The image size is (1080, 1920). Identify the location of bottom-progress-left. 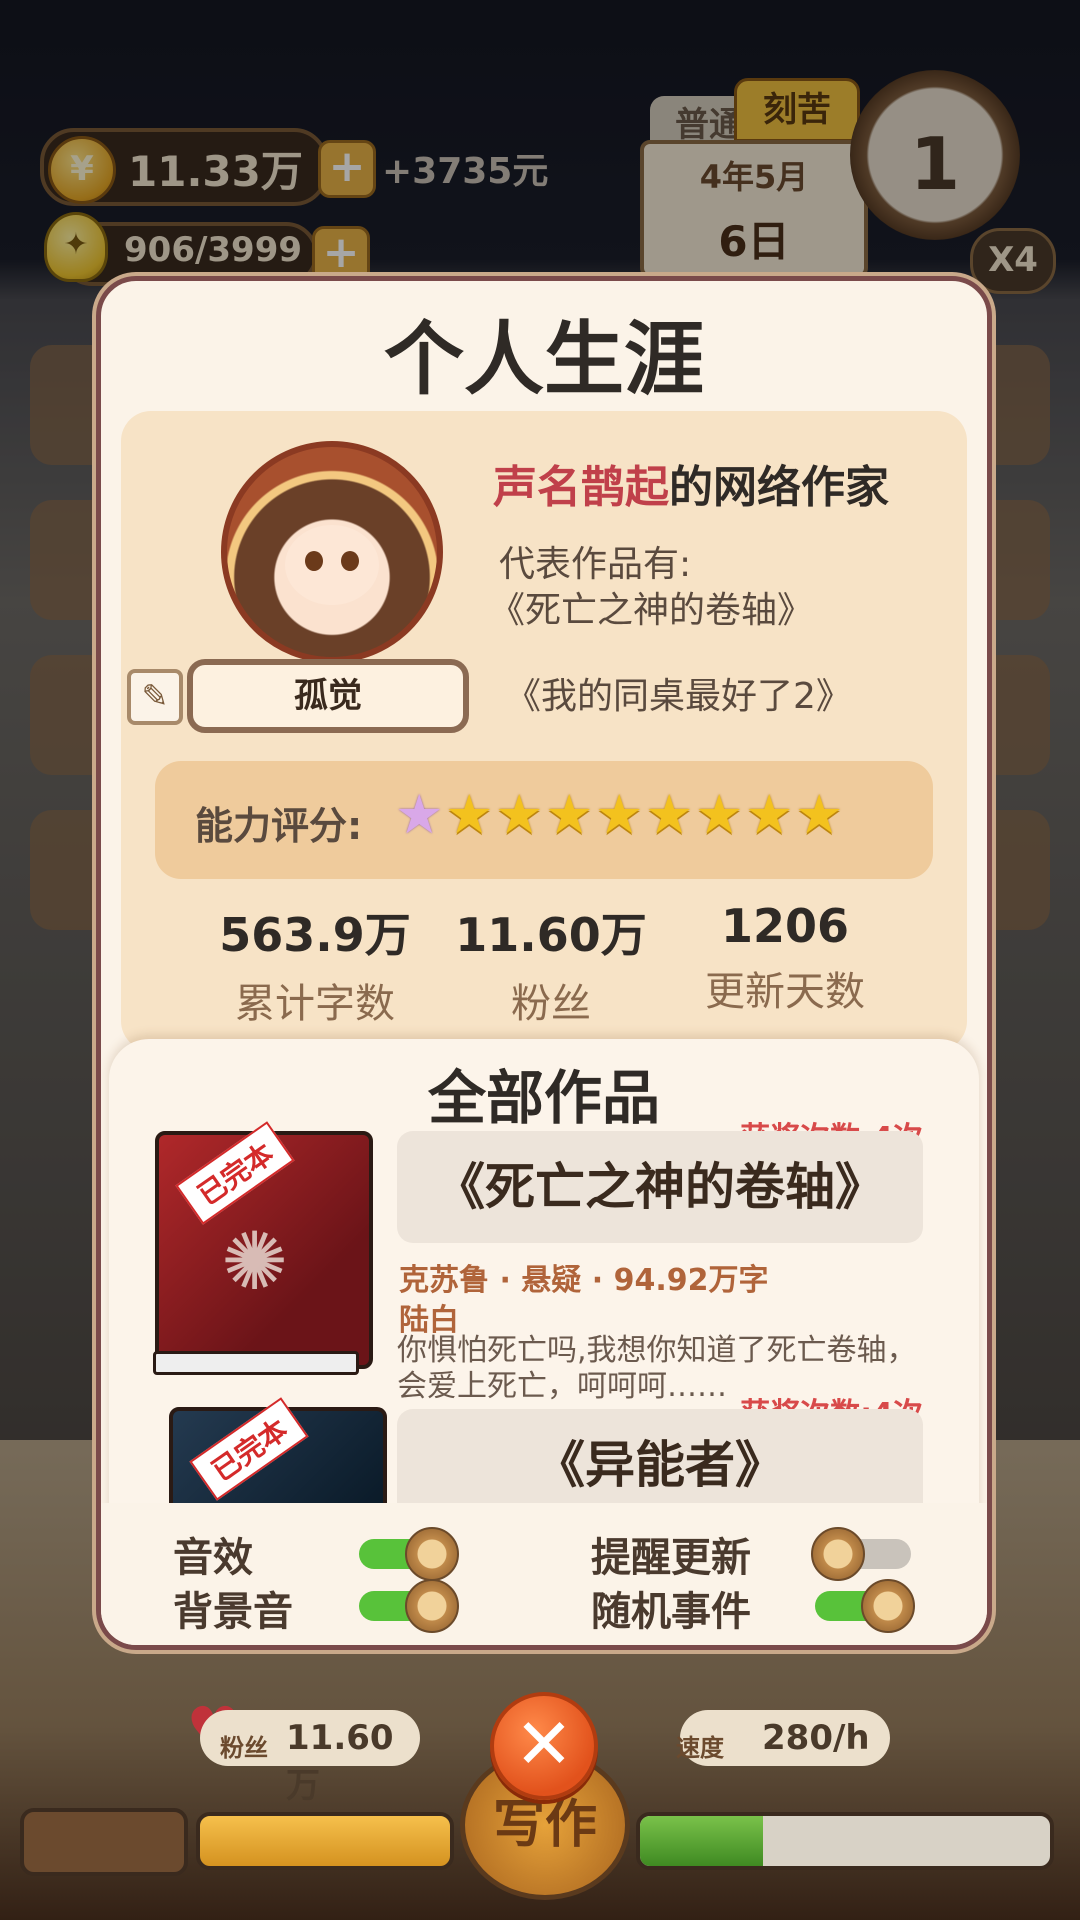
(325, 1841).